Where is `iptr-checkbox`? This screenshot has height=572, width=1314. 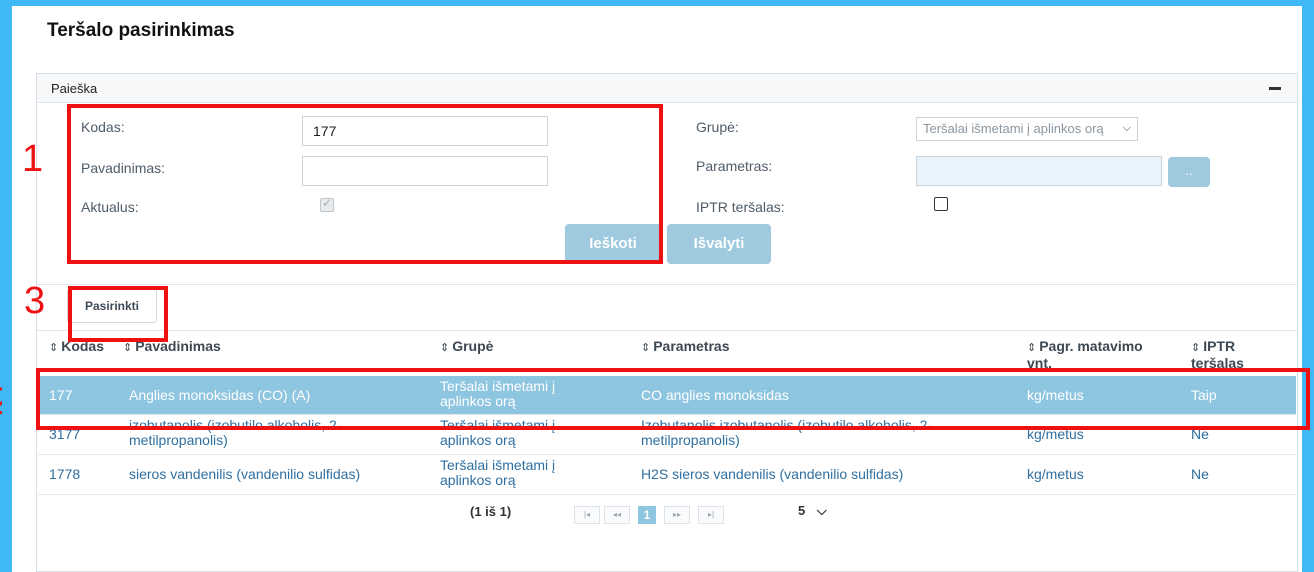
iptr-checkbox is located at coordinates (941, 204).